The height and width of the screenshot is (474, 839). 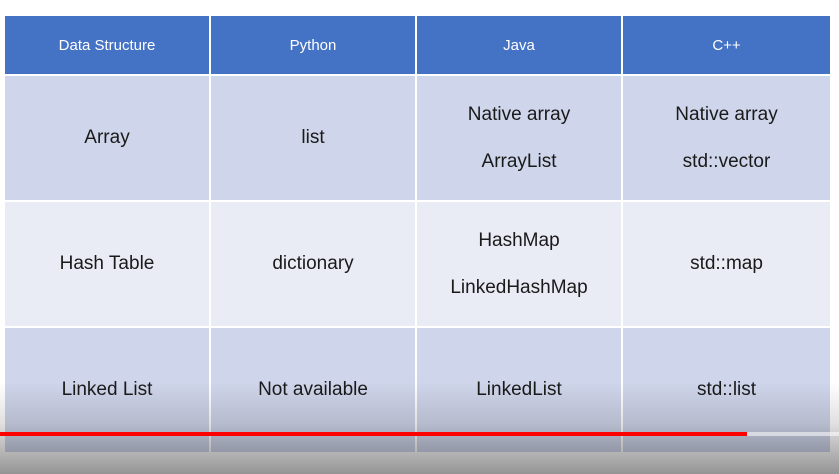 What do you see at coordinates (373, 434) in the screenshot?
I see `video-progress-played` at bounding box center [373, 434].